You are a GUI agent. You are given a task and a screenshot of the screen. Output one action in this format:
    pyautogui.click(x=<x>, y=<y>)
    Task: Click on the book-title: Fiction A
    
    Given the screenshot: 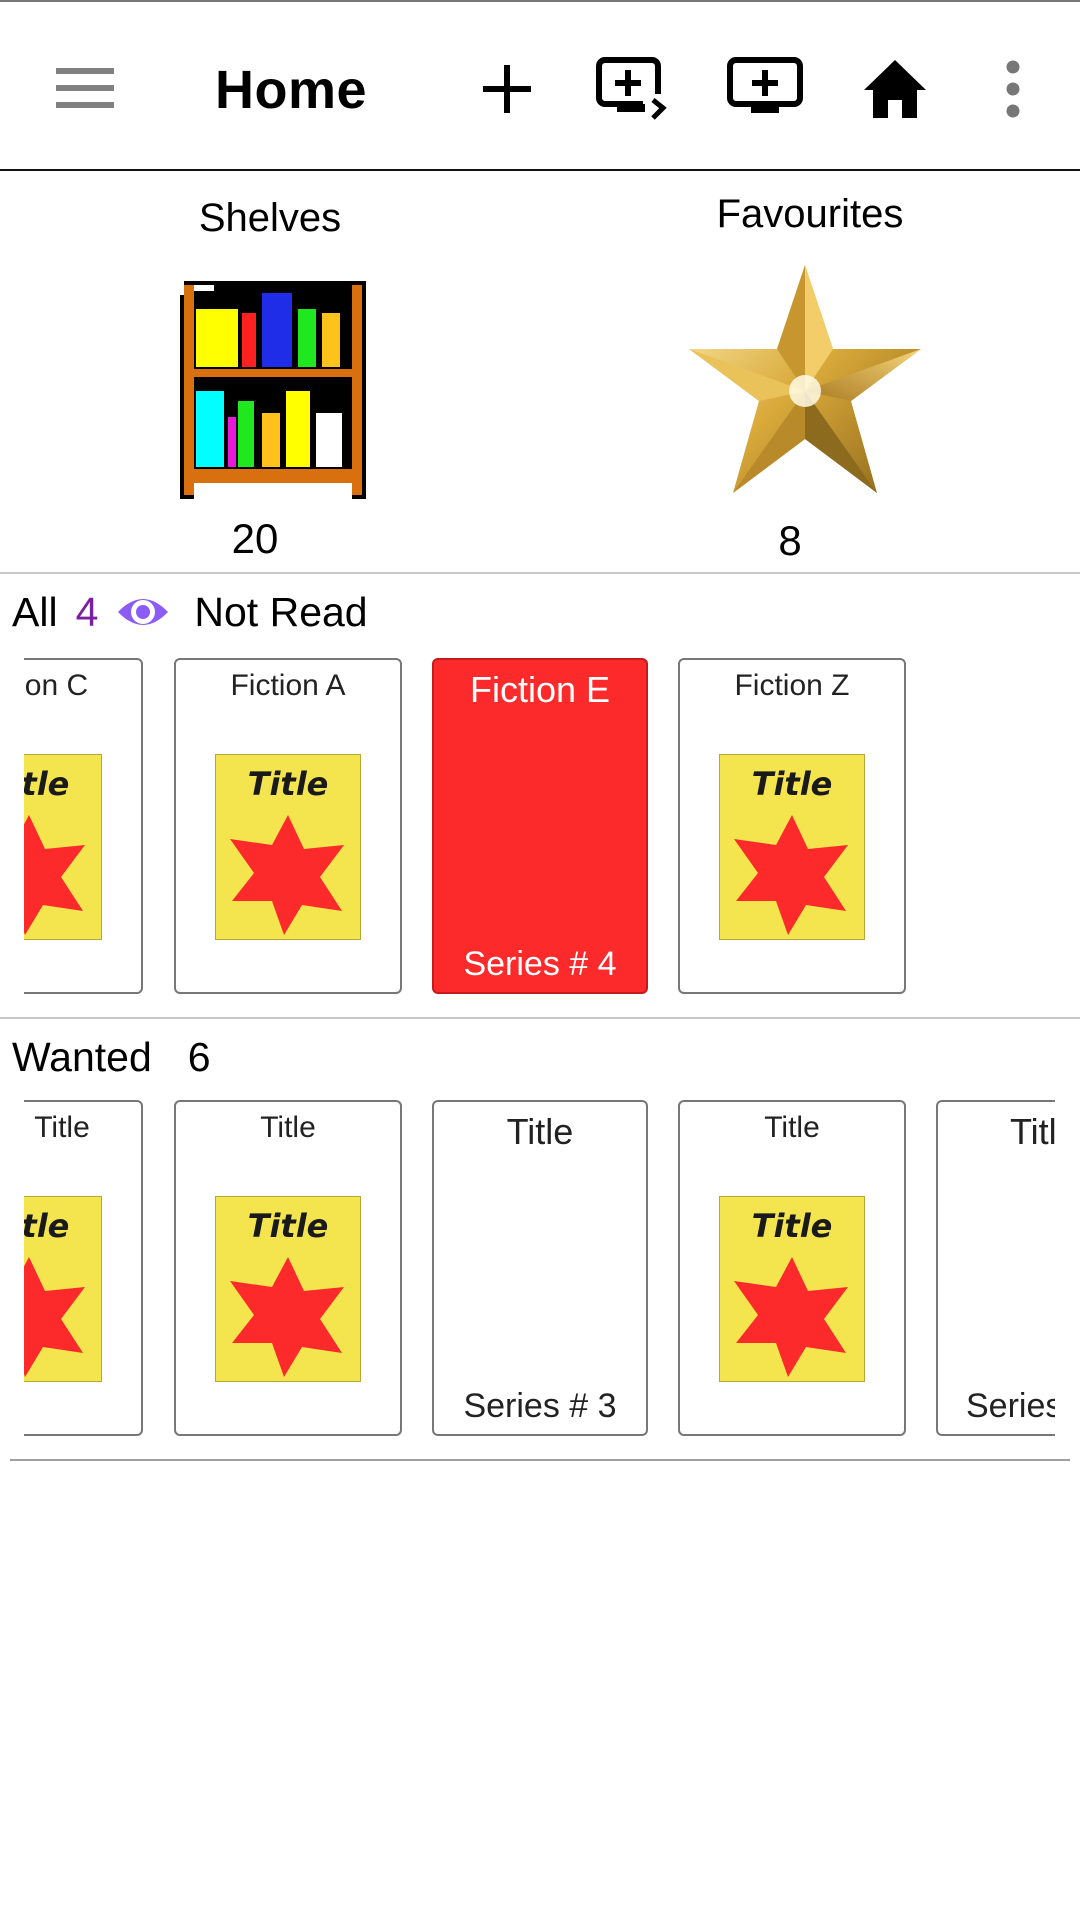 What is the action you would take?
    pyautogui.click(x=288, y=685)
    